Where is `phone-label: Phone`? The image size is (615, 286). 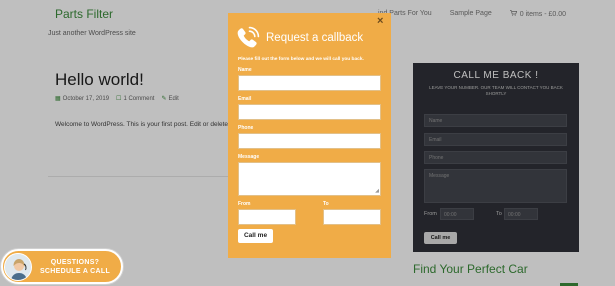
phone-label: Phone is located at coordinates (246, 128).